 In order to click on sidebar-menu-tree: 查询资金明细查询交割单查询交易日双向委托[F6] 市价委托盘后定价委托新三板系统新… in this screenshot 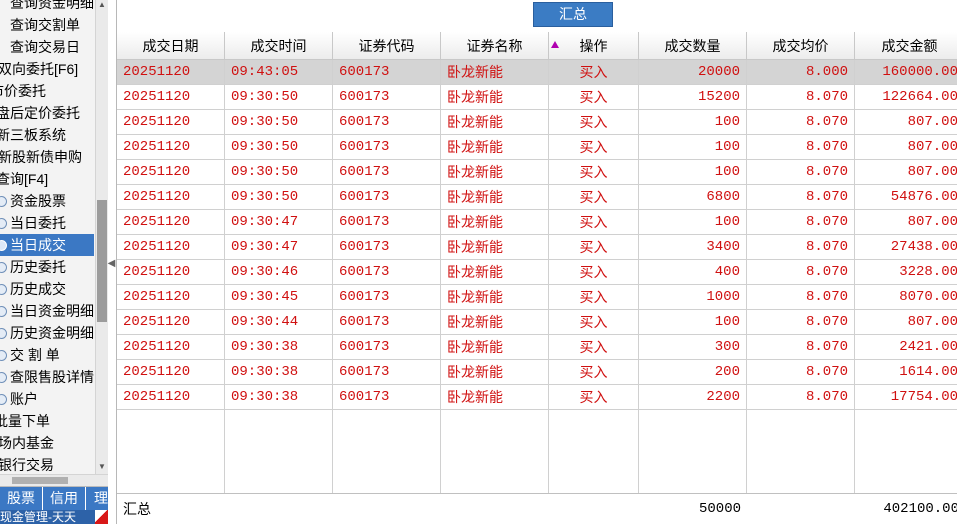, I will do `click(47, 239)`.